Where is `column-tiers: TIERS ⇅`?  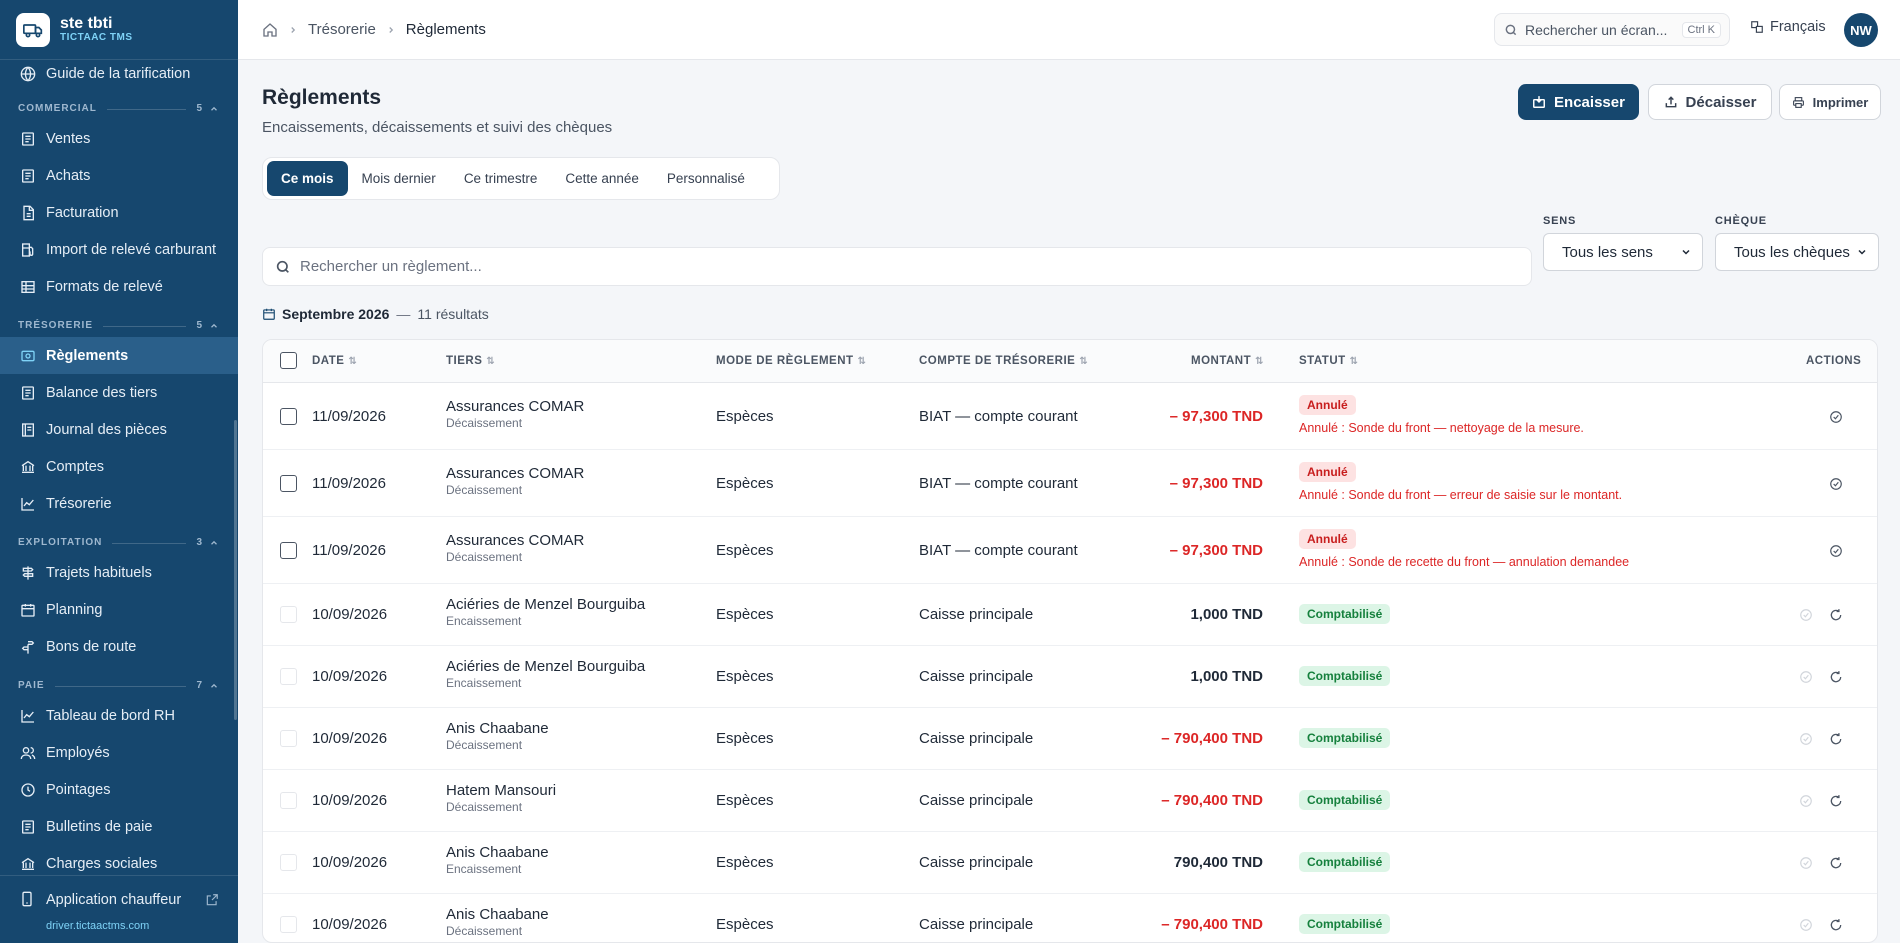 column-tiers: TIERS ⇅ is located at coordinates (470, 361).